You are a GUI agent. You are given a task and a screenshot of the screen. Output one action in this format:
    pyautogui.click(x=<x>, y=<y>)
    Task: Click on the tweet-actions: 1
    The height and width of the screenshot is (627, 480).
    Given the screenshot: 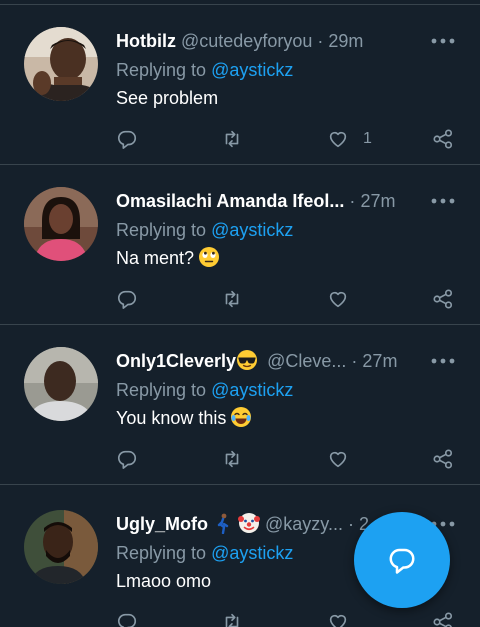 What is the action you would take?
    pyautogui.click(x=240, y=139)
    